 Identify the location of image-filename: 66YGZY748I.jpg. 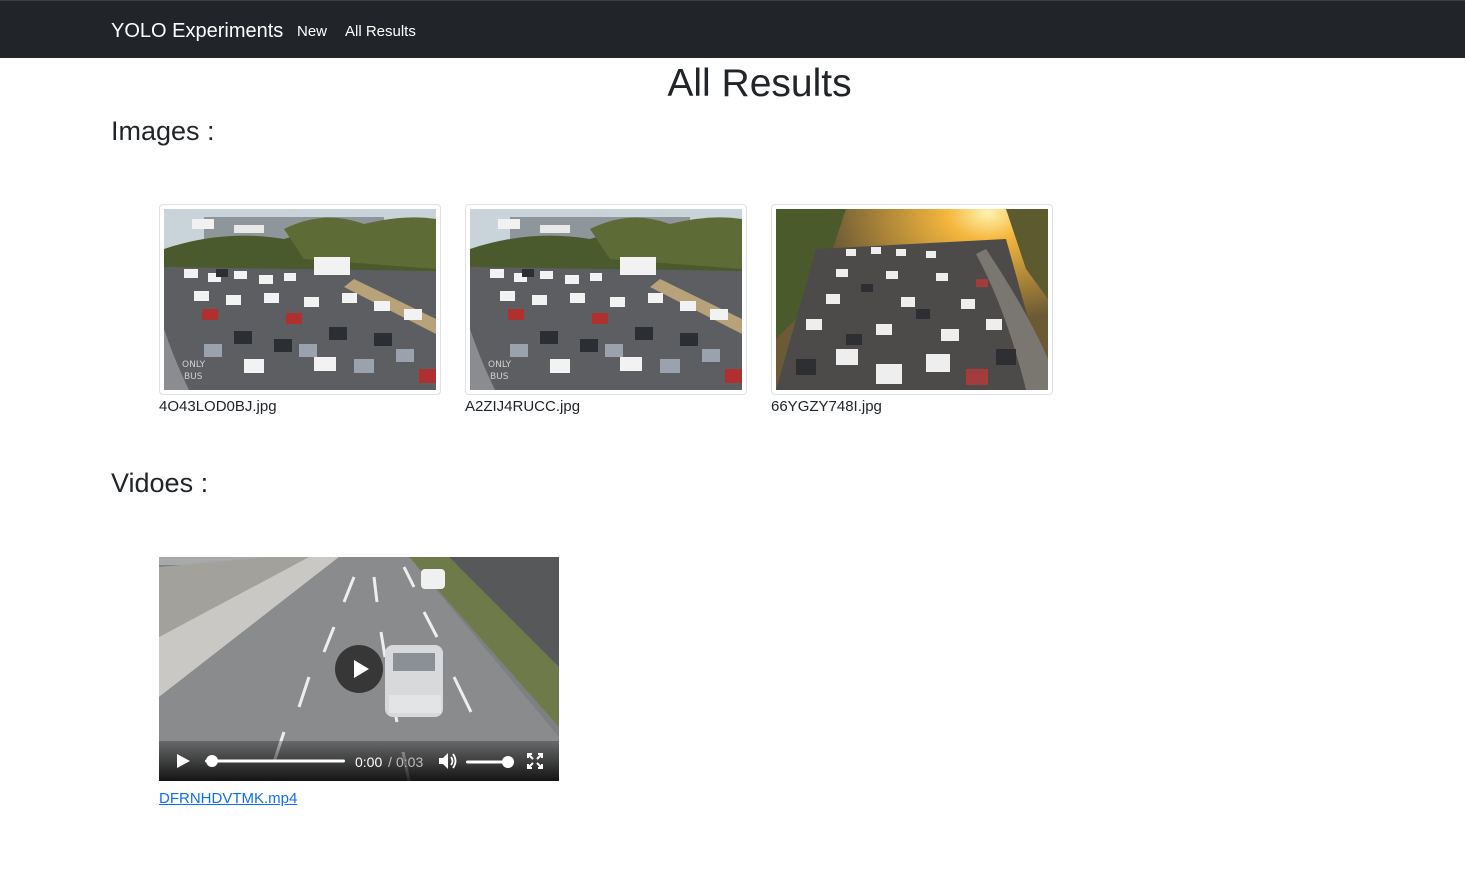
(826, 406).